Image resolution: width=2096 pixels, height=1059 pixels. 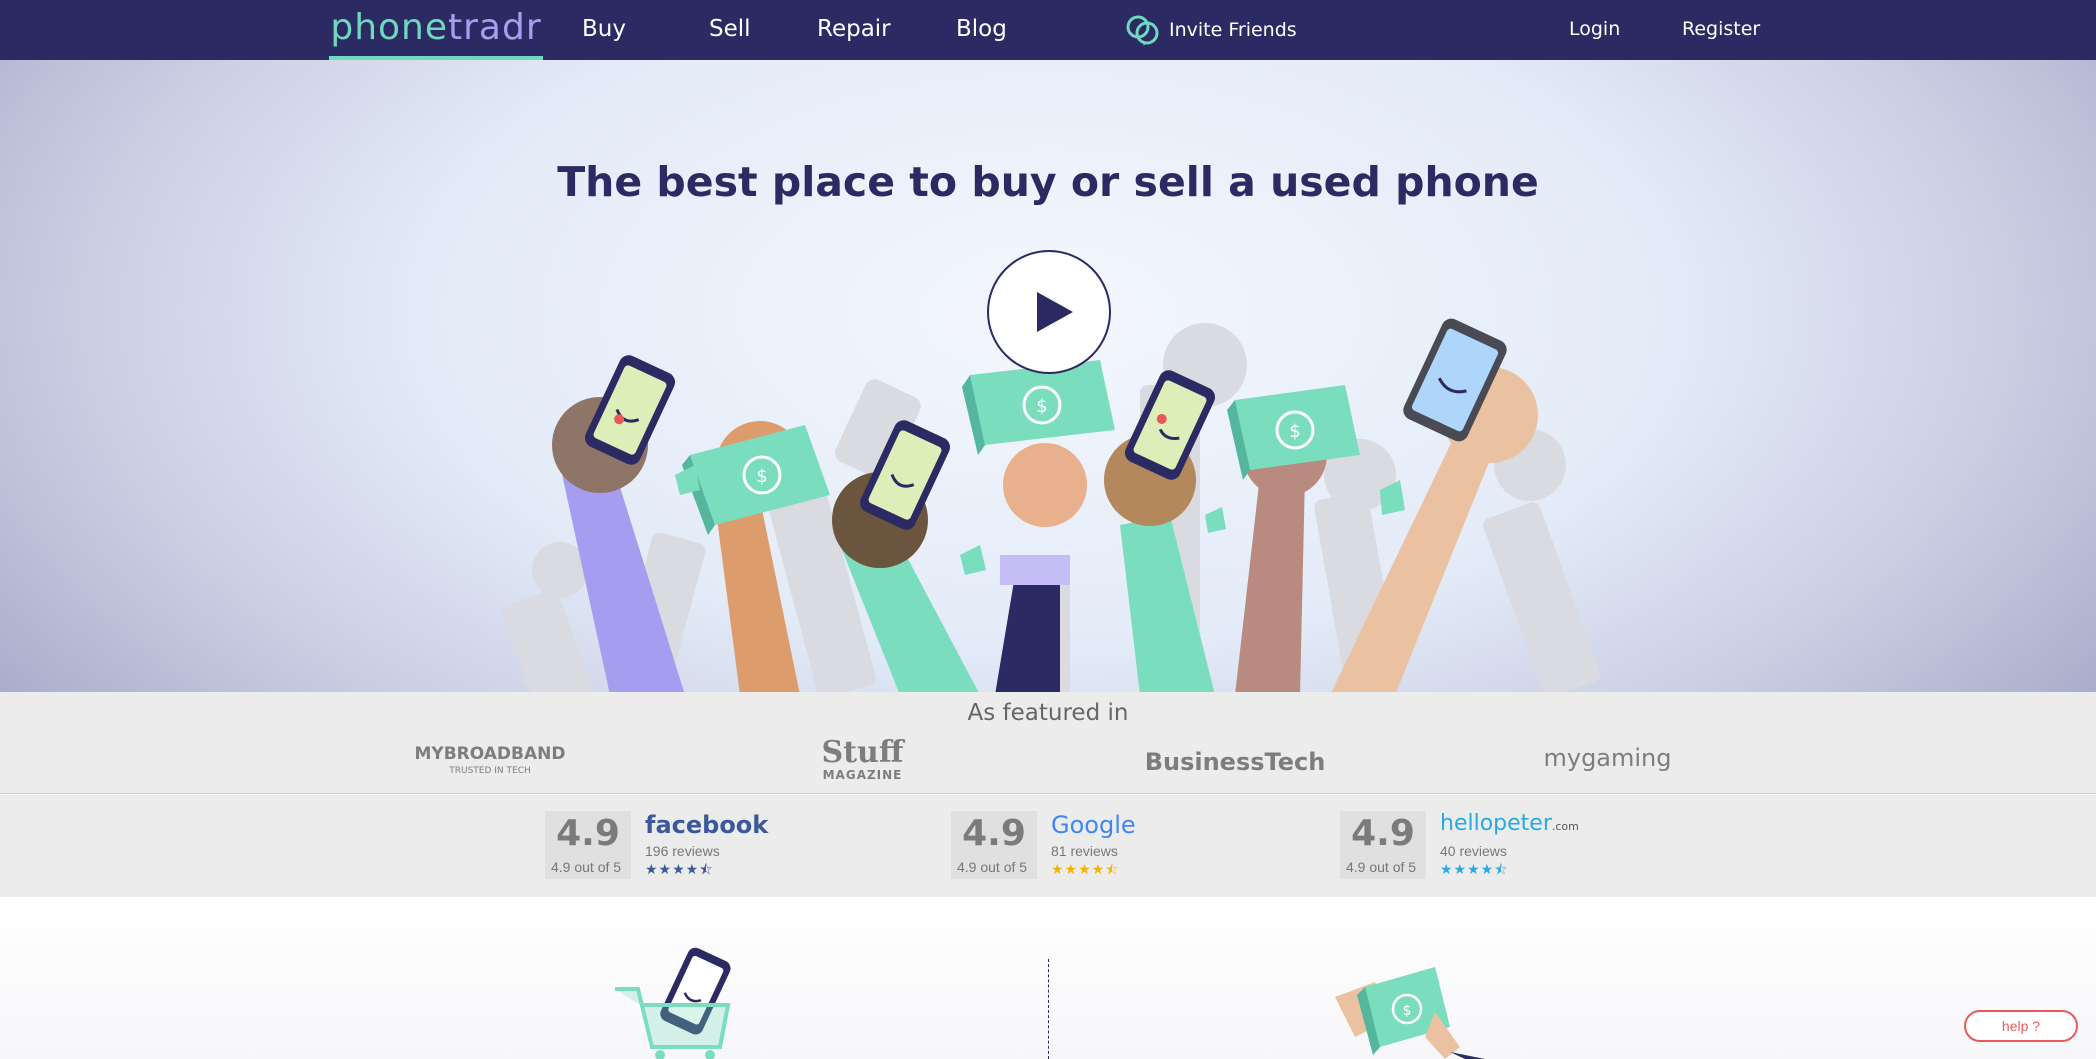 I want to click on hellopeter-suffix: .com, so click(x=1565, y=826).